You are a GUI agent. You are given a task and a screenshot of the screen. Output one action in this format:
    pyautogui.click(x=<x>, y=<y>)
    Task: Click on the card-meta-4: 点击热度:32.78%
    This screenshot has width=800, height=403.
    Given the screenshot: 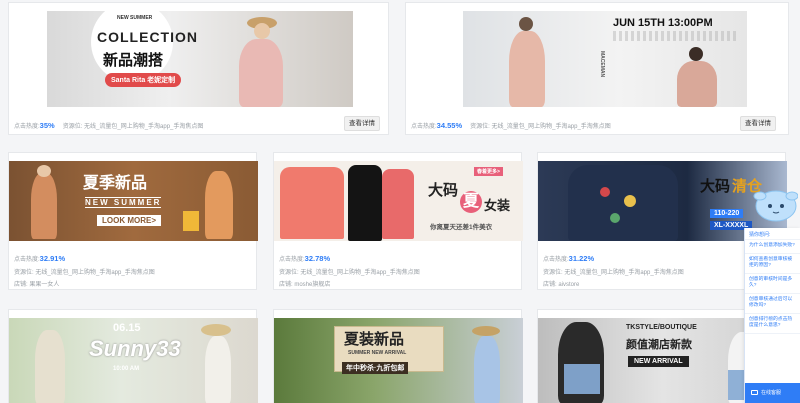 What is the action you would take?
    pyautogui.click(x=305, y=258)
    